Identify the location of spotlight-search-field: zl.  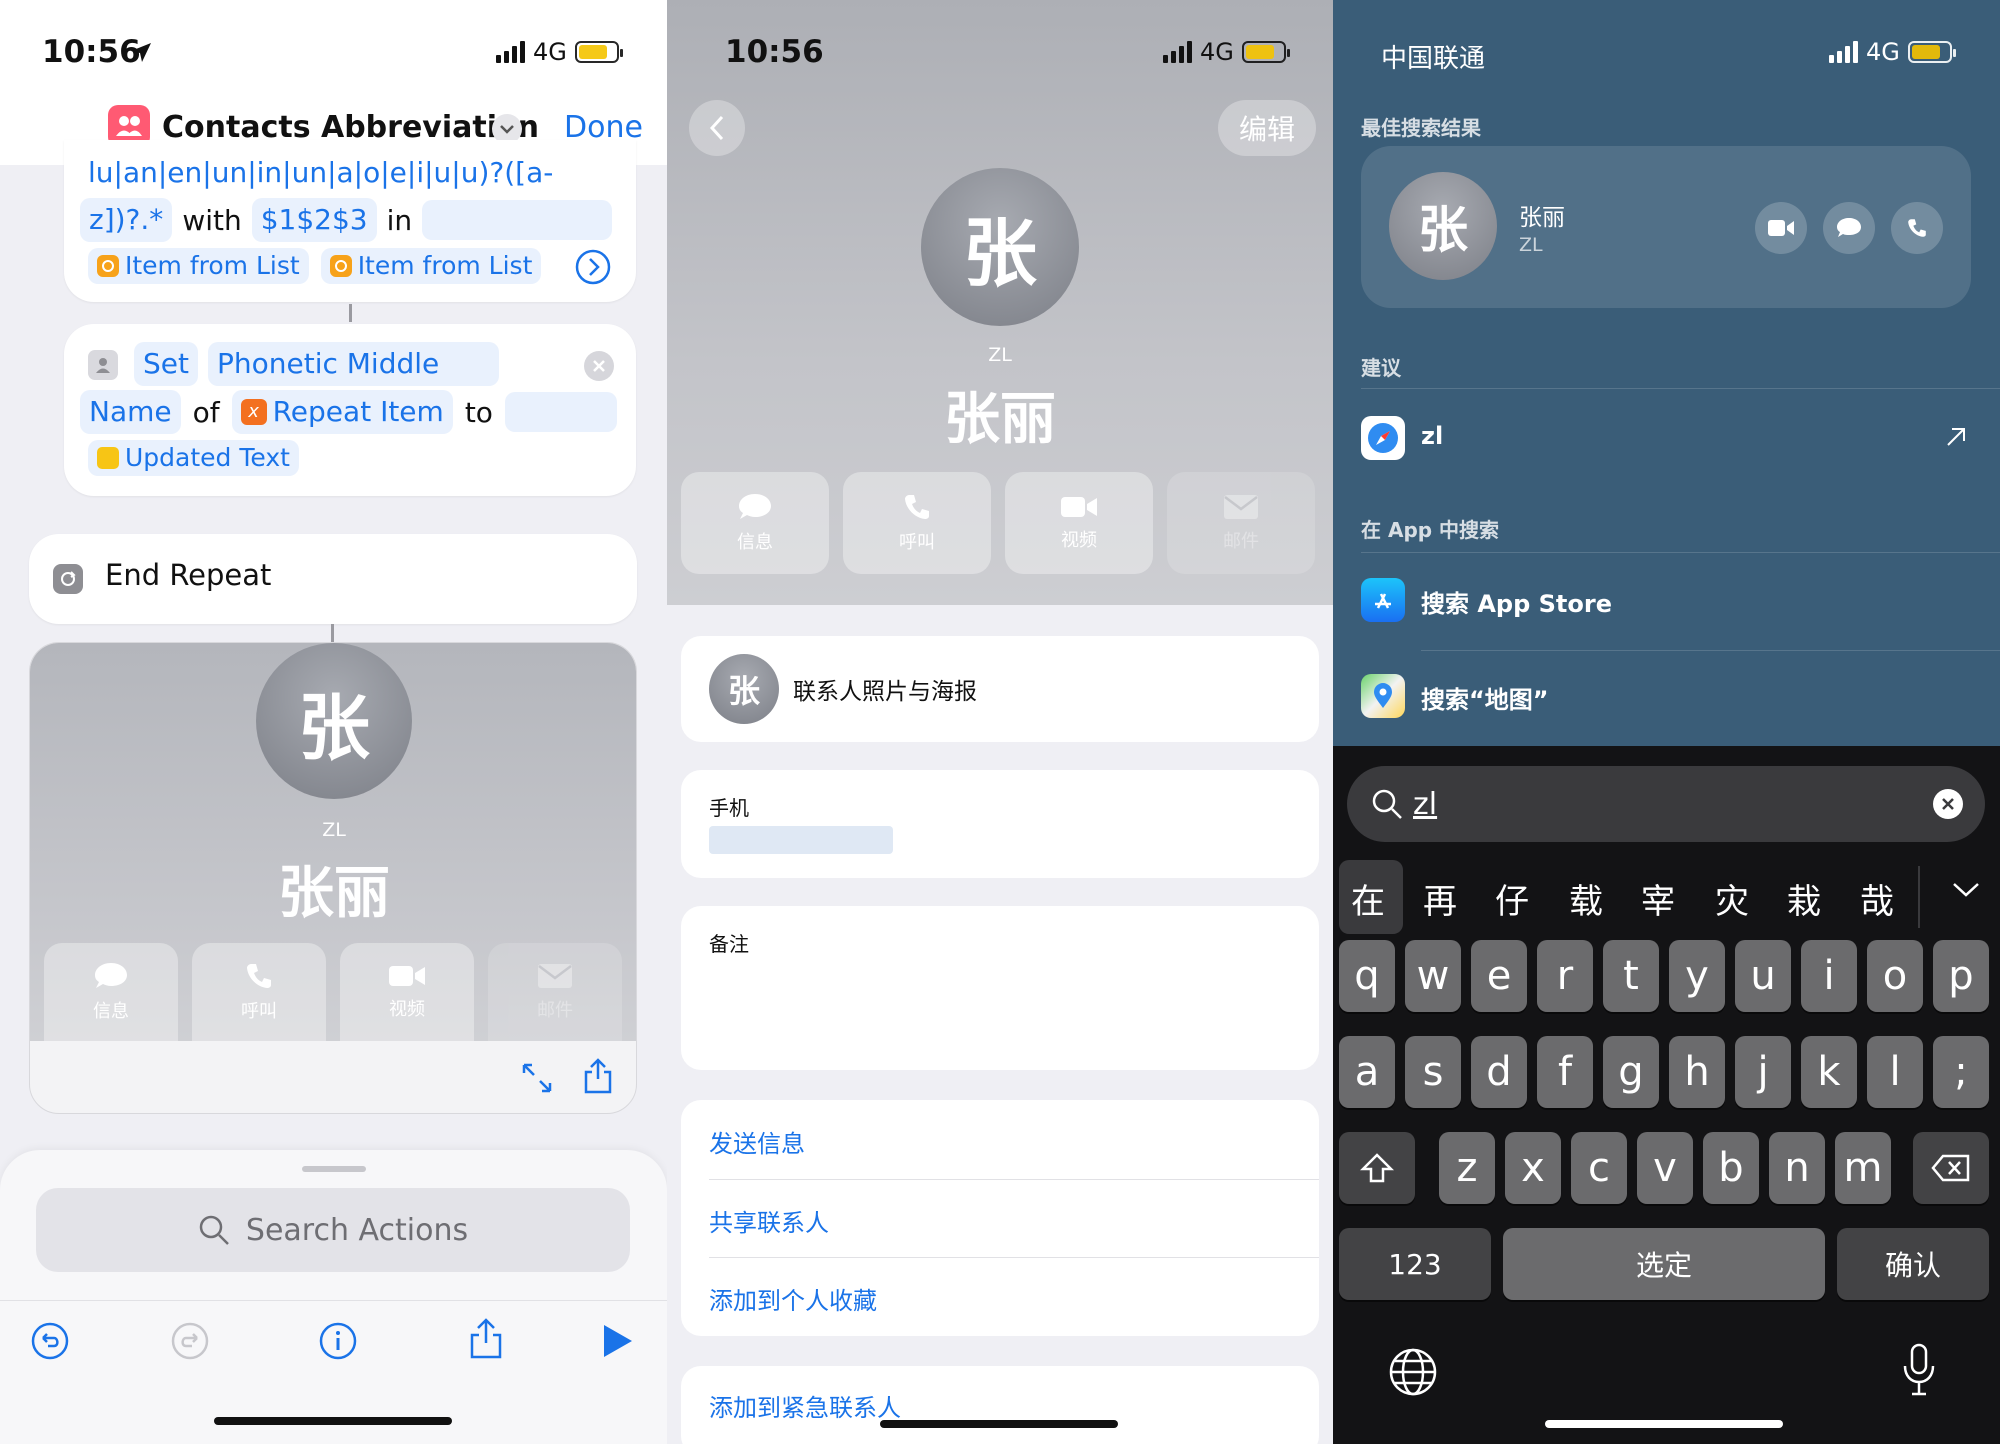
(1666, 804).